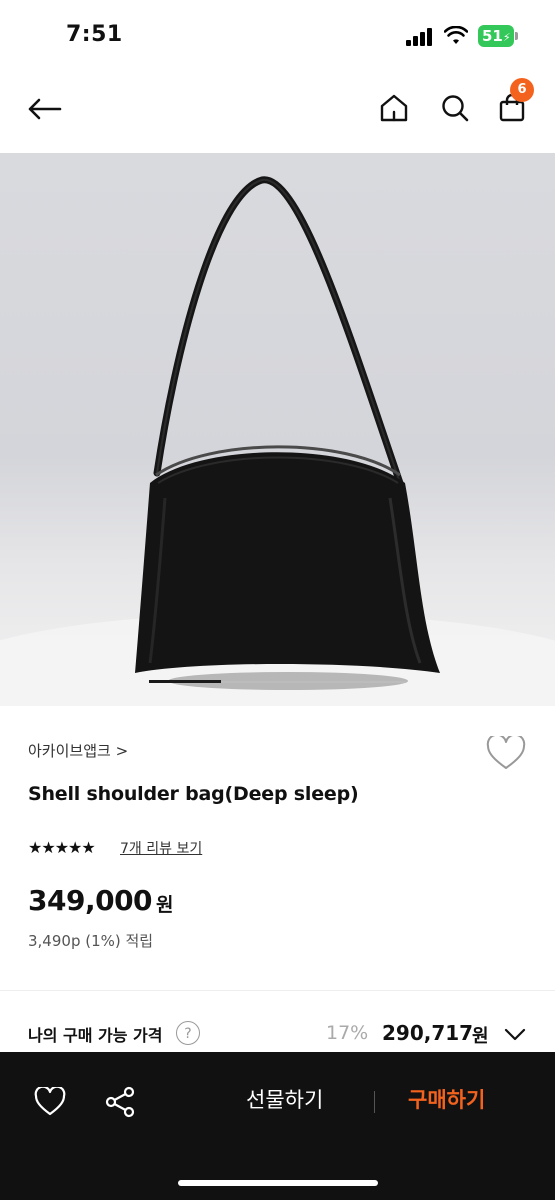 The width and height of the screenshot is (555, 1200). I want to click on share-button, so click(120, 1102).